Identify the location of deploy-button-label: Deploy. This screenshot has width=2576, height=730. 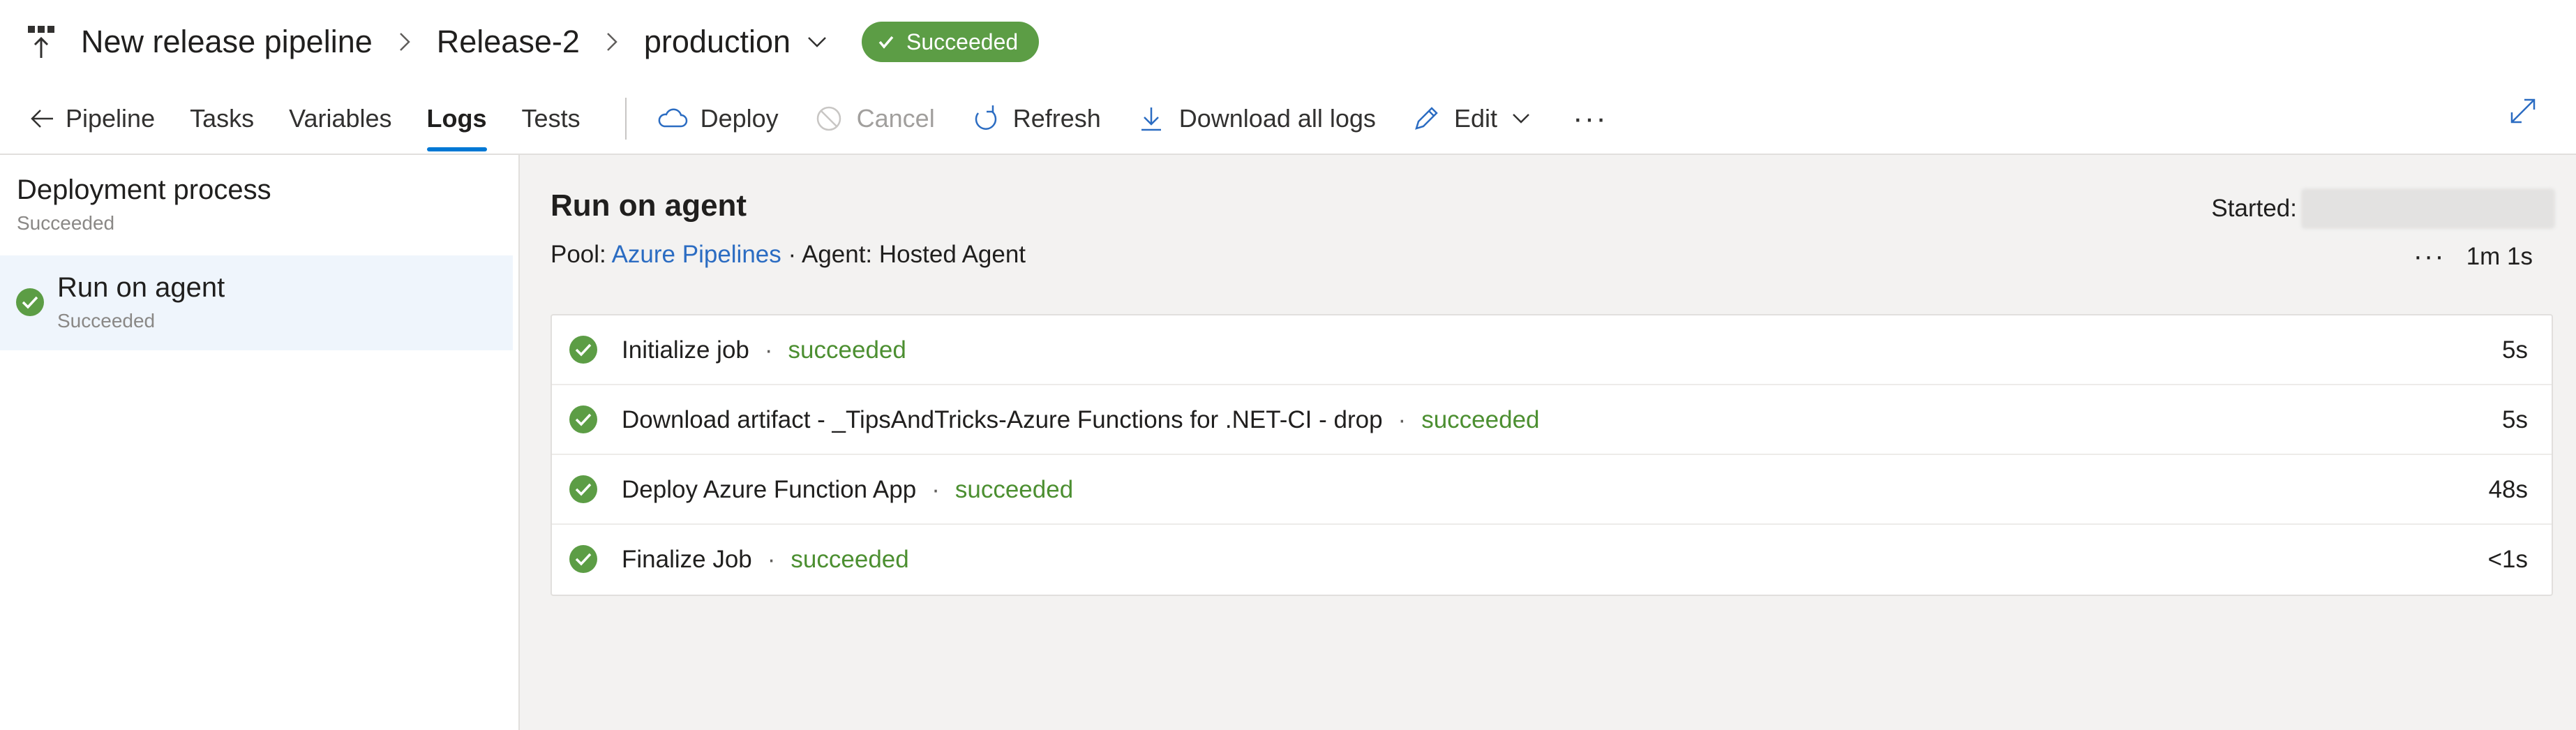
(739, 118).